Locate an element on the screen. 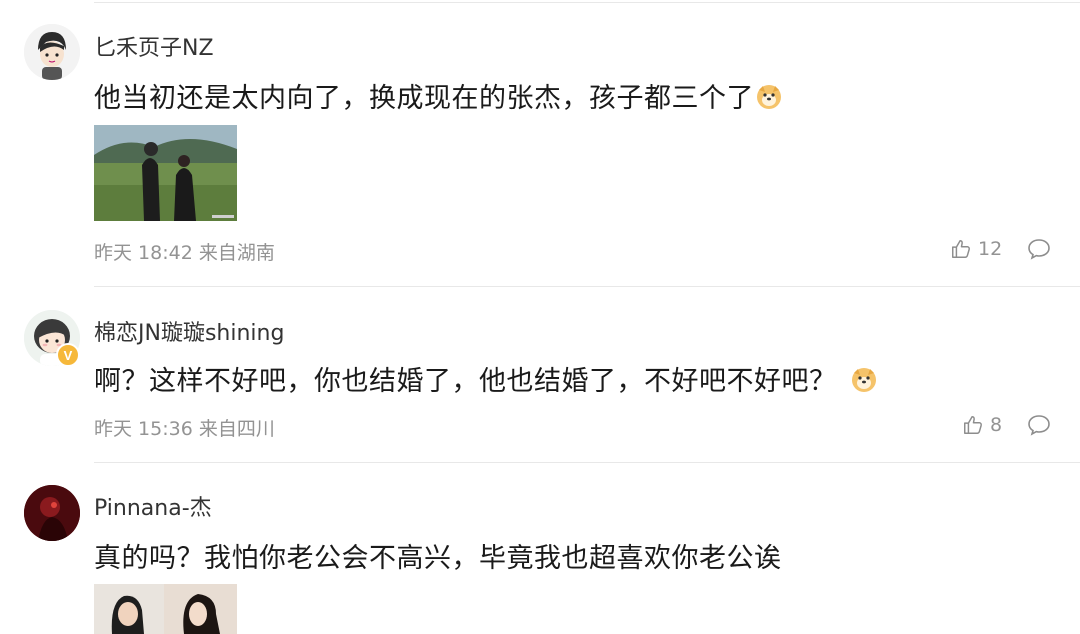 This screenshot has width=1080, height=634. comment-text: 他当初还是太内向了，换成现在的张杰，孩子都三个了 is located at coordinates (438, 96).